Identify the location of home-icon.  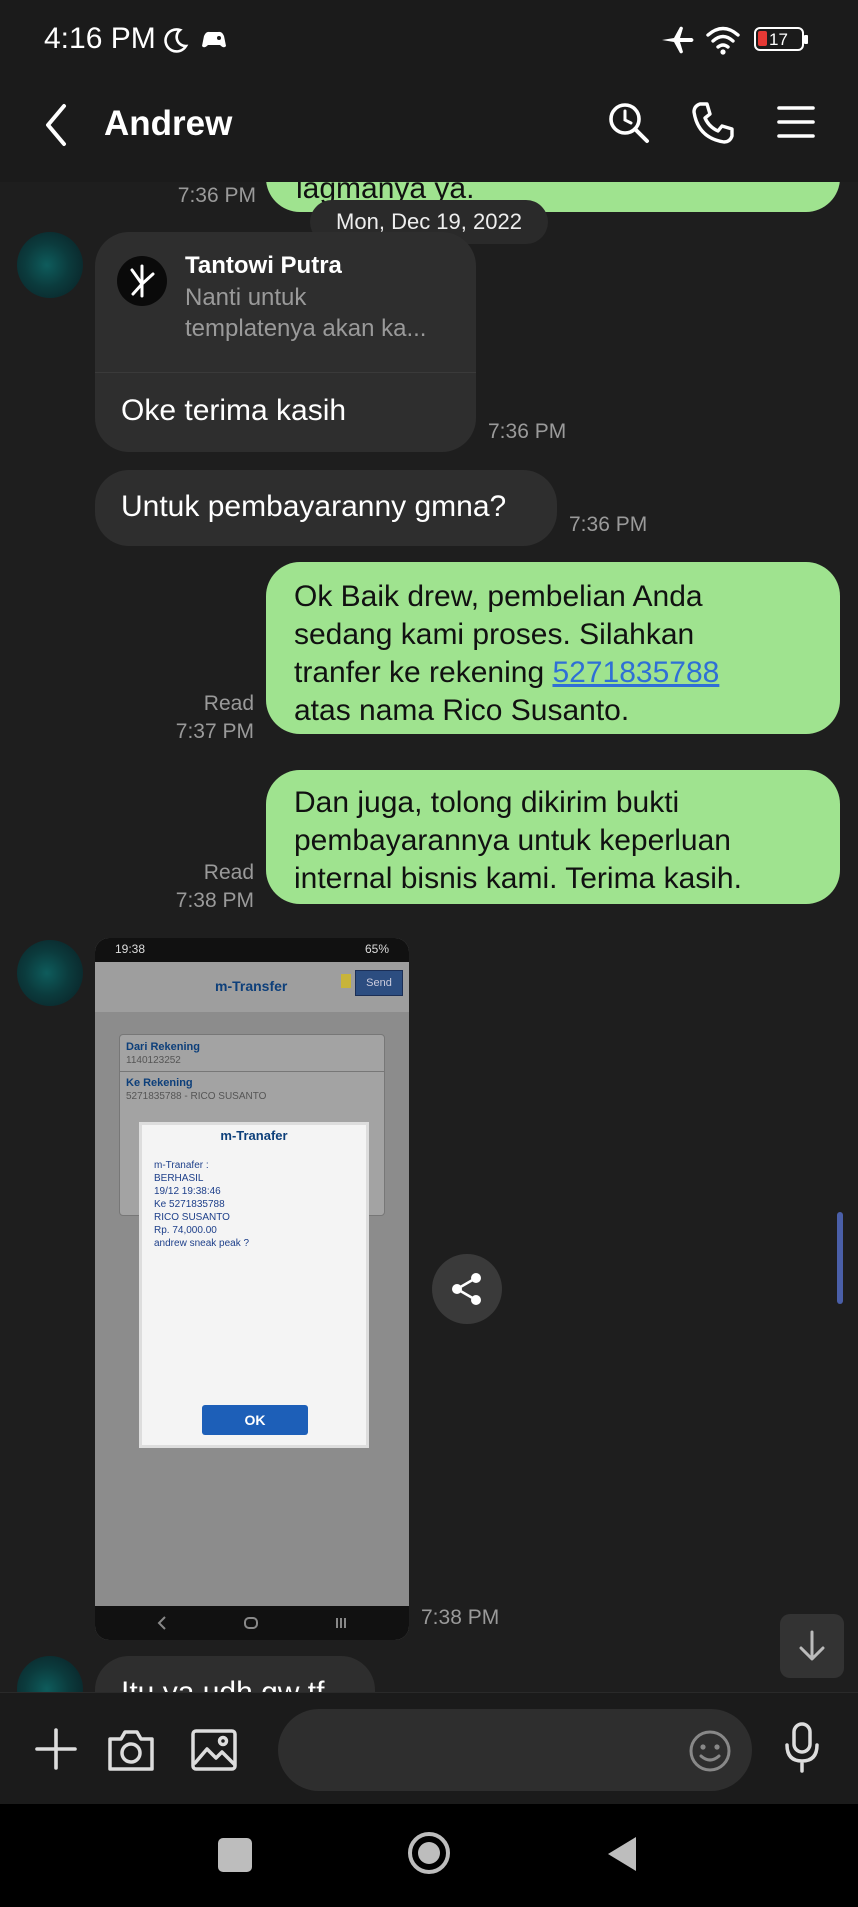
(429, 1853).